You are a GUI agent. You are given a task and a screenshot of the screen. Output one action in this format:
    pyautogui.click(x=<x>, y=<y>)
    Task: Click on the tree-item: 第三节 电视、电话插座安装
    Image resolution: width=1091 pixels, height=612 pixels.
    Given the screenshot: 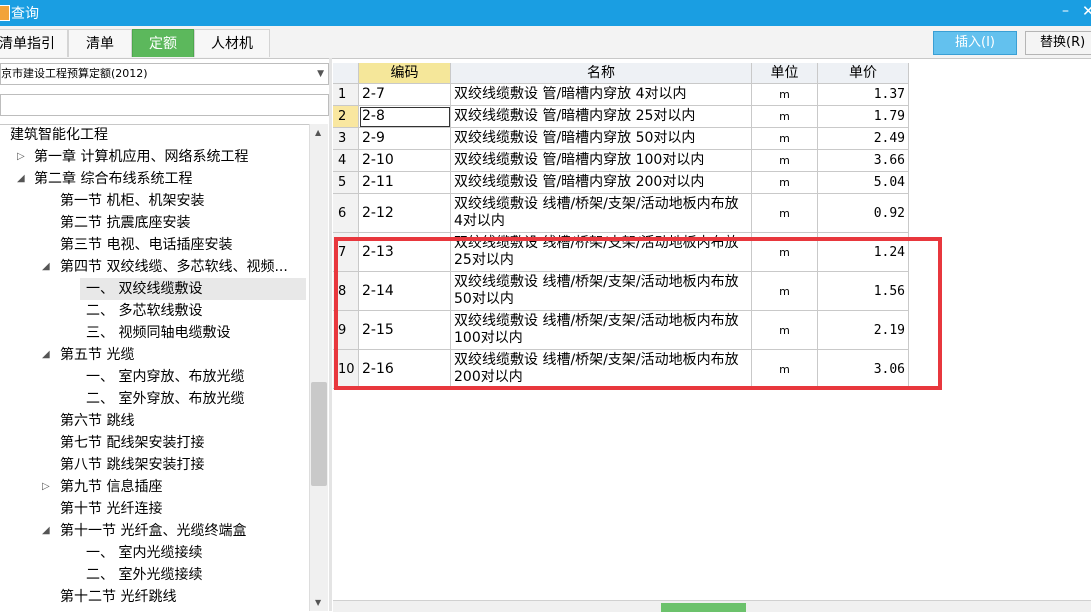 What is the action you would take?
    pyautogui.click(x=153, y=245)
    